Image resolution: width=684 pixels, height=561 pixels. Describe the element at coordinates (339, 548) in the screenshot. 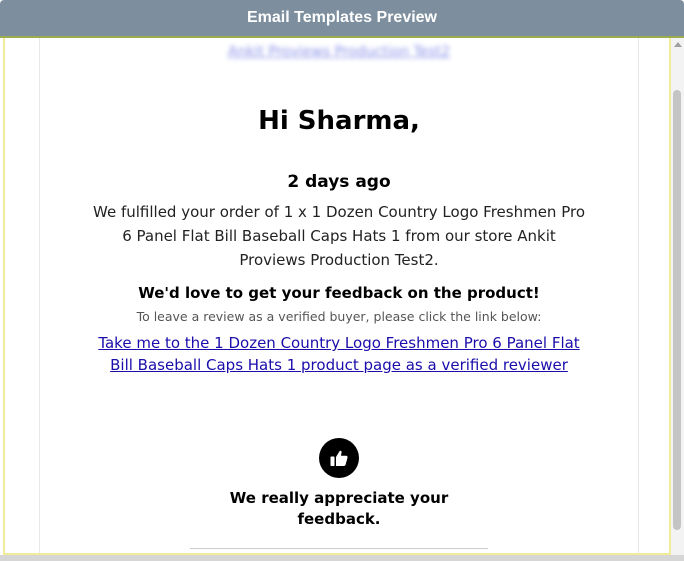

I see `footer-divider` at that location.